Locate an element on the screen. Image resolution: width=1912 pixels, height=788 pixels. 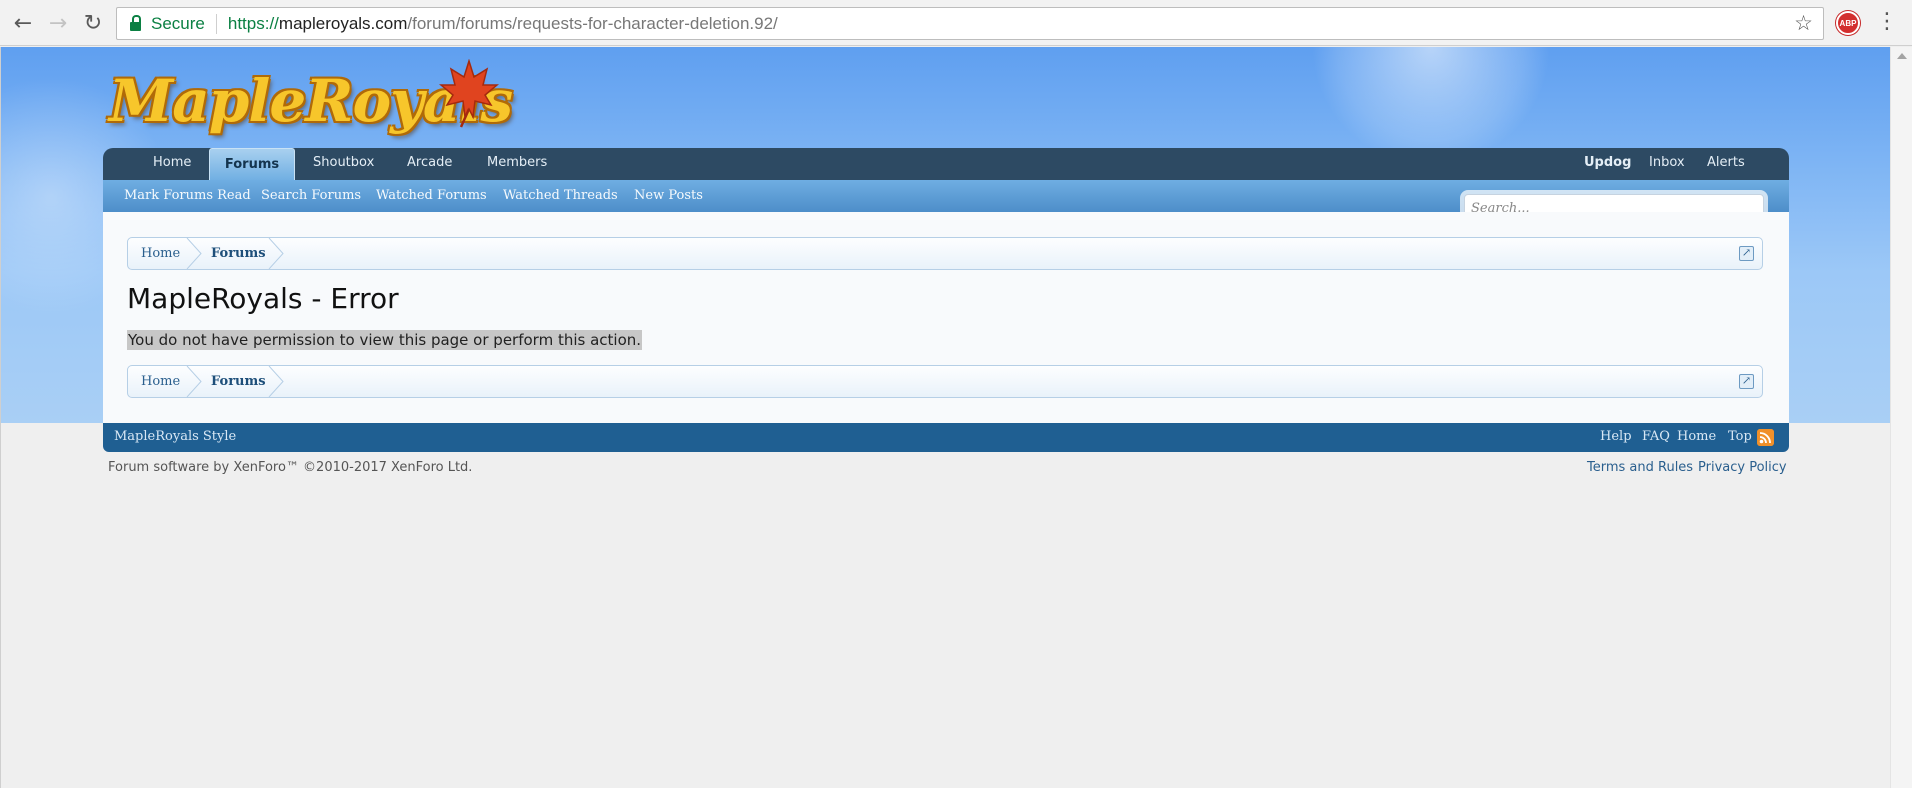
vertical-scrollbar is located at coordinates (1901, 417).